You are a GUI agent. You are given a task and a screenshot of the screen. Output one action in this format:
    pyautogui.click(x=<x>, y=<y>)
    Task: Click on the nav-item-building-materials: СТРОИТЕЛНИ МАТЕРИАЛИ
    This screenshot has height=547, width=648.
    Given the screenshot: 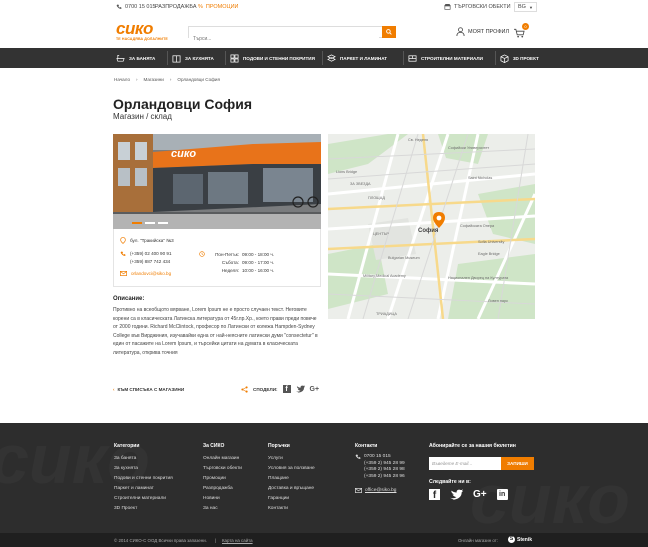 What is the action you would take?
    pyautogui.click(x=445, y=58)
    